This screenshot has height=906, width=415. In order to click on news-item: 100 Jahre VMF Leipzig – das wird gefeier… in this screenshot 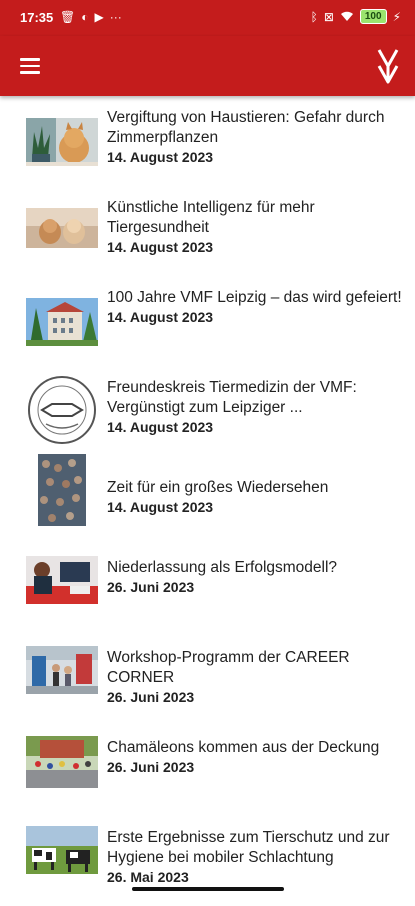, I will do `click(207, 321)`.